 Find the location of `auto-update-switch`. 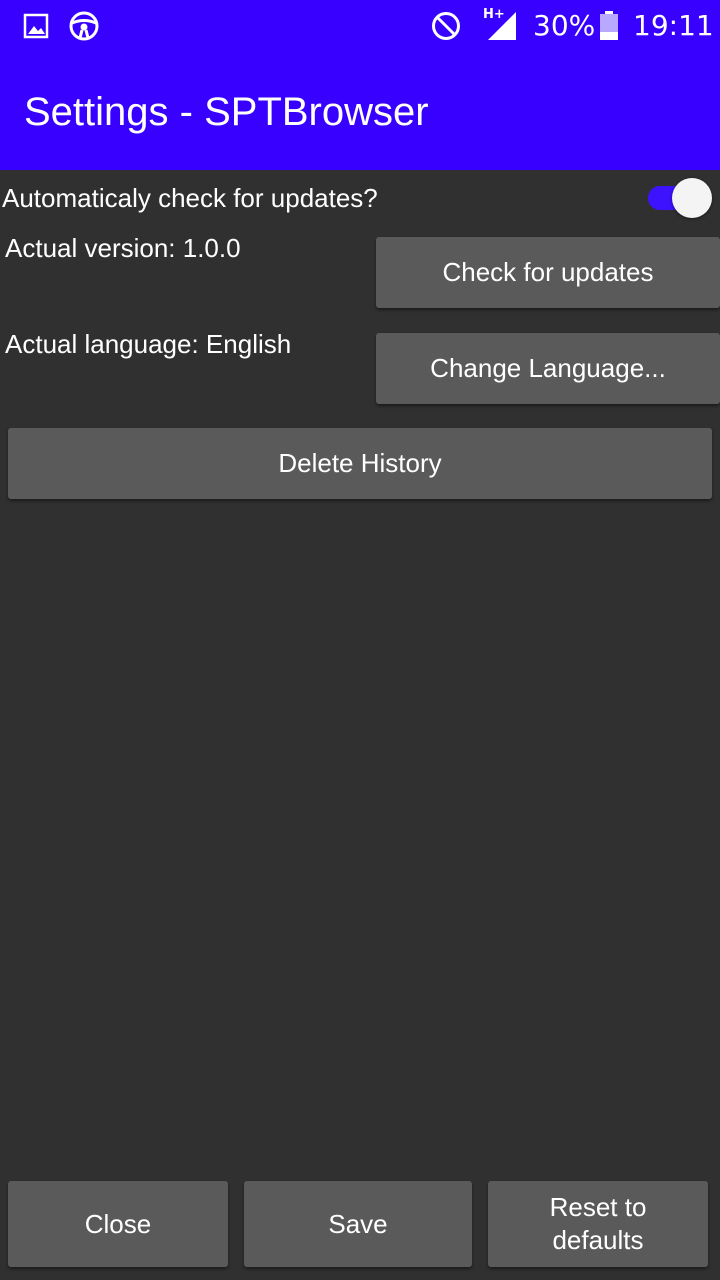

auto-update-switch is located at coordinates (680, 198).